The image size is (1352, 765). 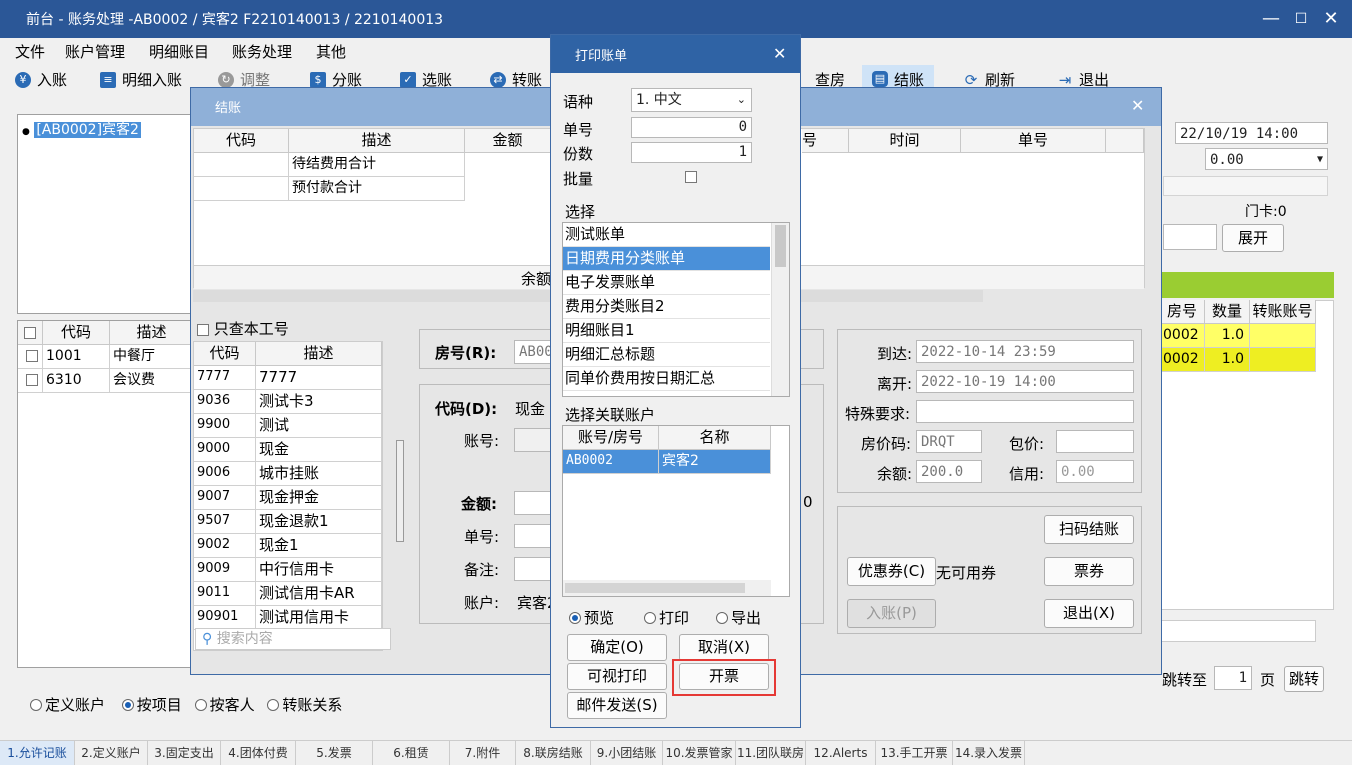 I want to click on status-tab: 14.录入发票, so click(x=989, y=753).